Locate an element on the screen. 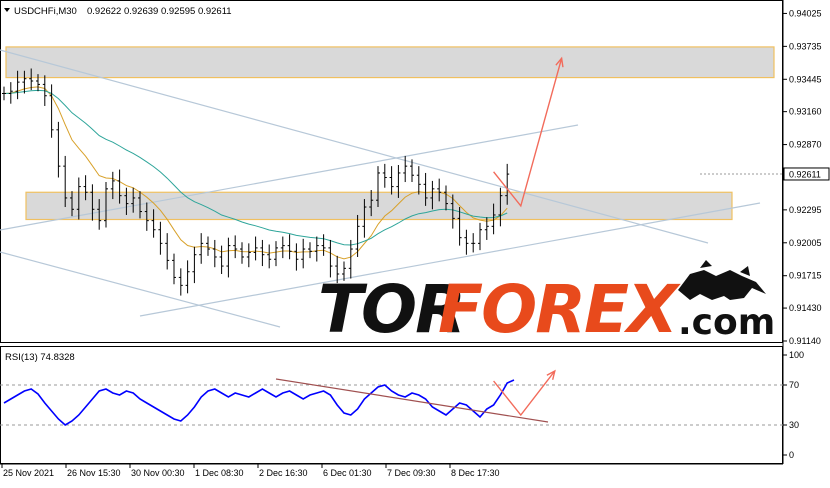 The width and height of the screenshot is (830, 488). price-tick-label: 0.92870 is located at coordinates (805, 145).